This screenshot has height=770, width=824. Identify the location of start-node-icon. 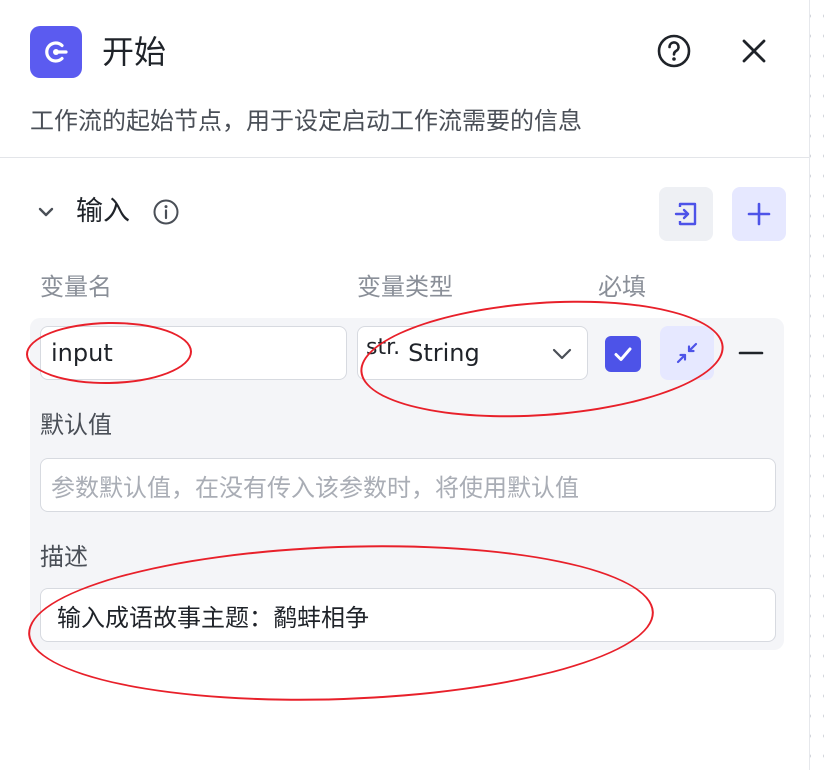
(56, 52).